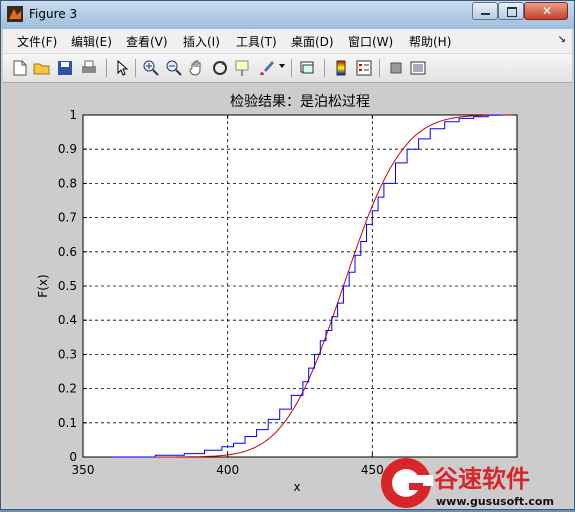  Describe the element at coordinates (197, 68) in the screenshot. I see `pan-icon` at that location.